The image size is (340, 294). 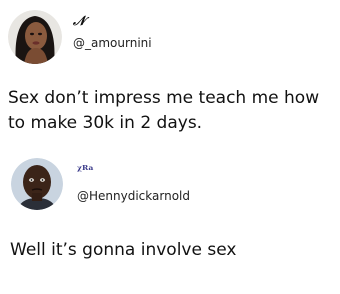 What do you see at coordinates (133, 196) in the screenshot?
I see `user-handle: @Hennydickarnold` at bounding box center [133, 196].